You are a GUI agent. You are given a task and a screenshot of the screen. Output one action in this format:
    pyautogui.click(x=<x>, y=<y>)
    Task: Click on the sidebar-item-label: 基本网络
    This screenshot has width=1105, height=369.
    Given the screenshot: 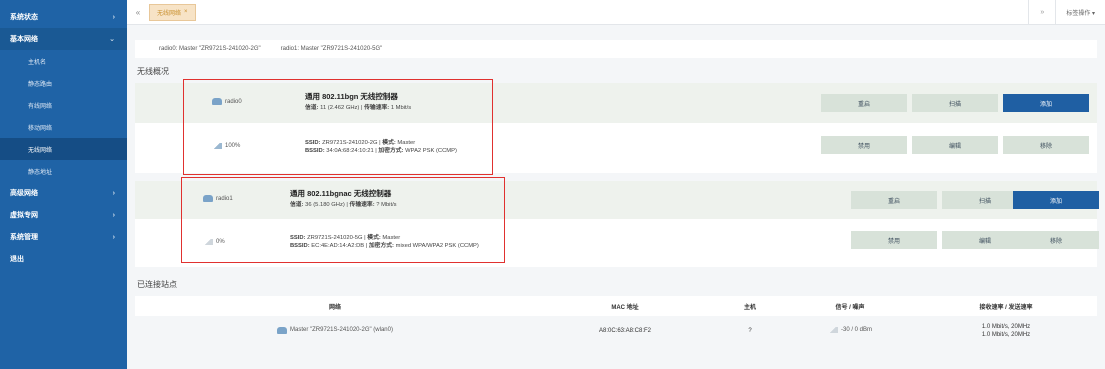 What is the action you would take?
    pyautogui.click(x=24, y=39)
    